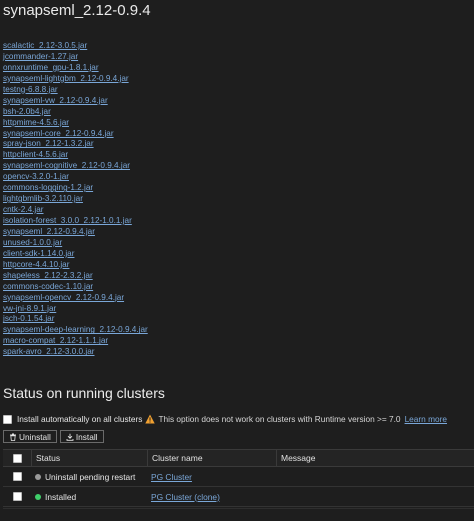  Describe the element at coordinates (70, 437) in the screenshot. I see `install-icon` at that location.